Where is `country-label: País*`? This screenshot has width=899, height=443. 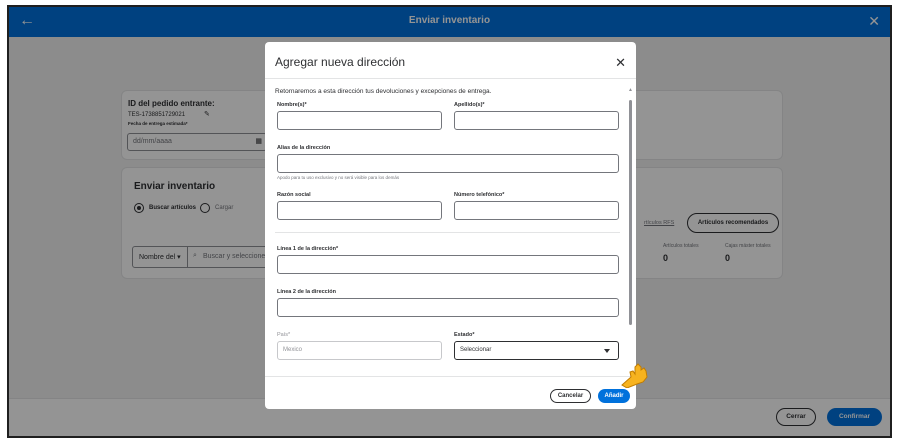
country-label: País* is located at coordinates (284, 335).